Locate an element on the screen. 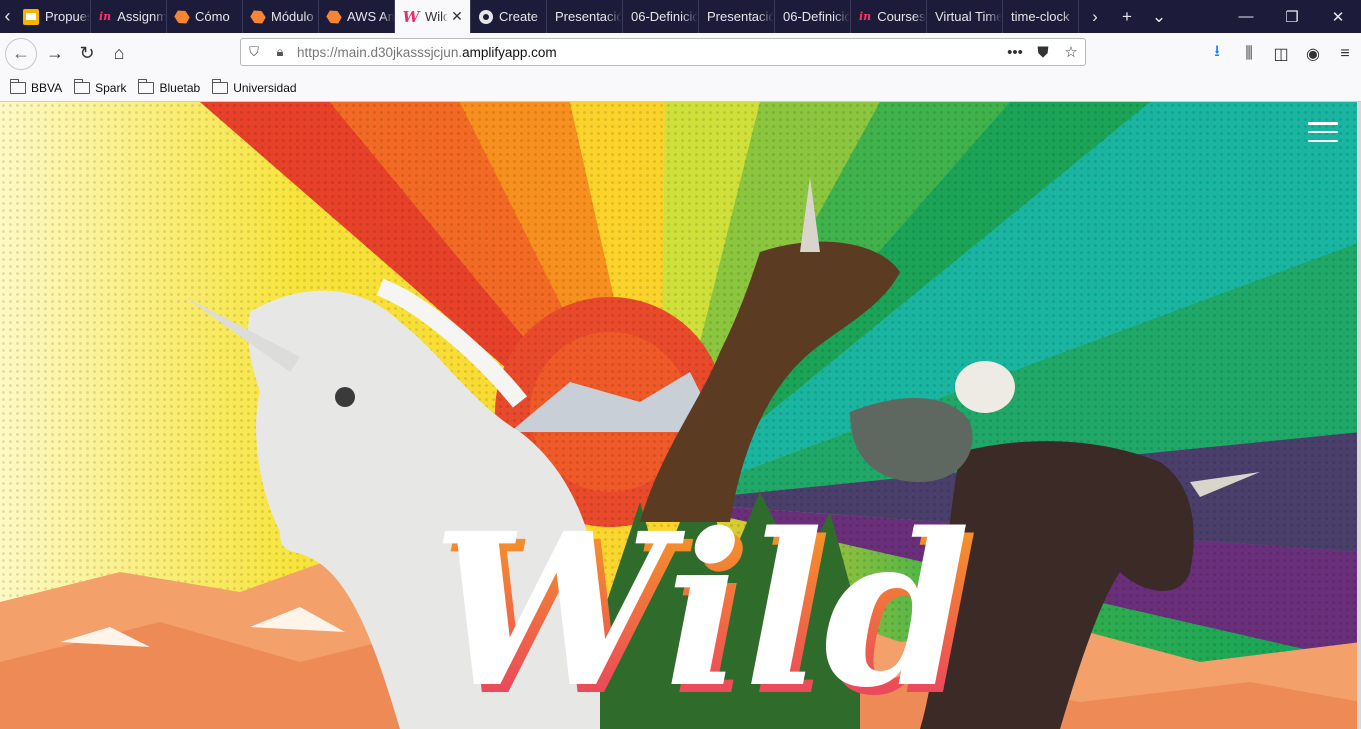 The width and height of the screenshot is (1361, 729). scroll-tabs-left-icon: ‹ is located at coordinates (7, 16).